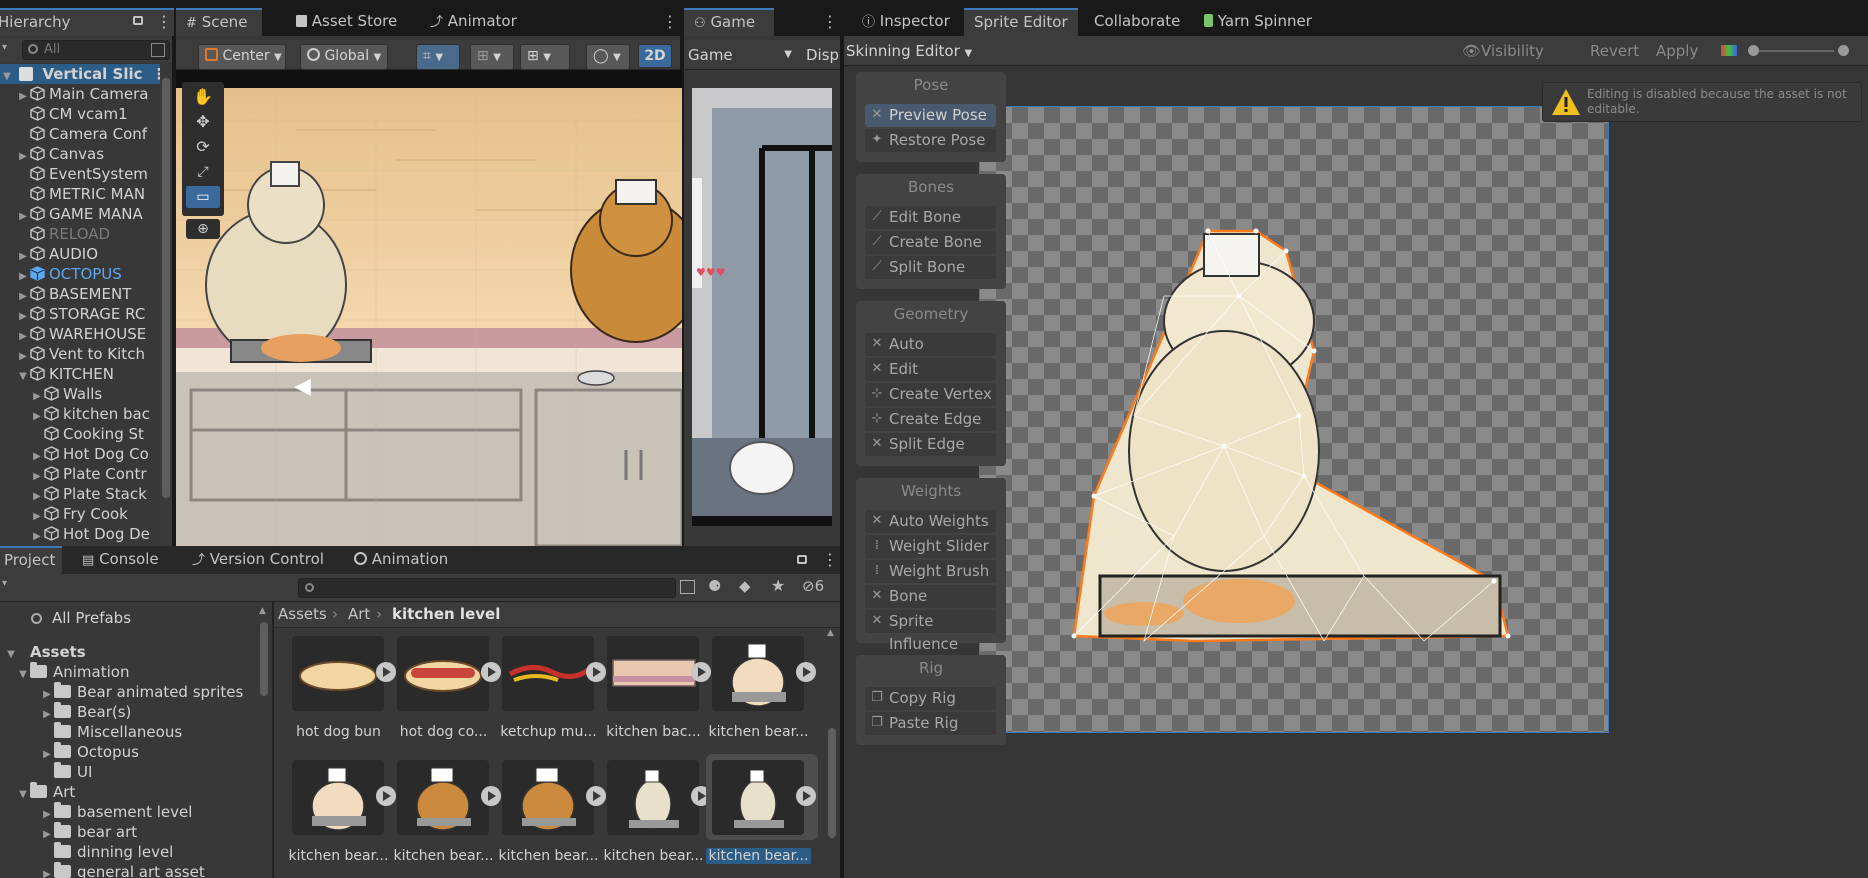 The image size is (1868, 878). Describe the element at coordinates (930, 242) in the screenshot. I see `create-bone-button: ⟋ Create Bone` at that location.